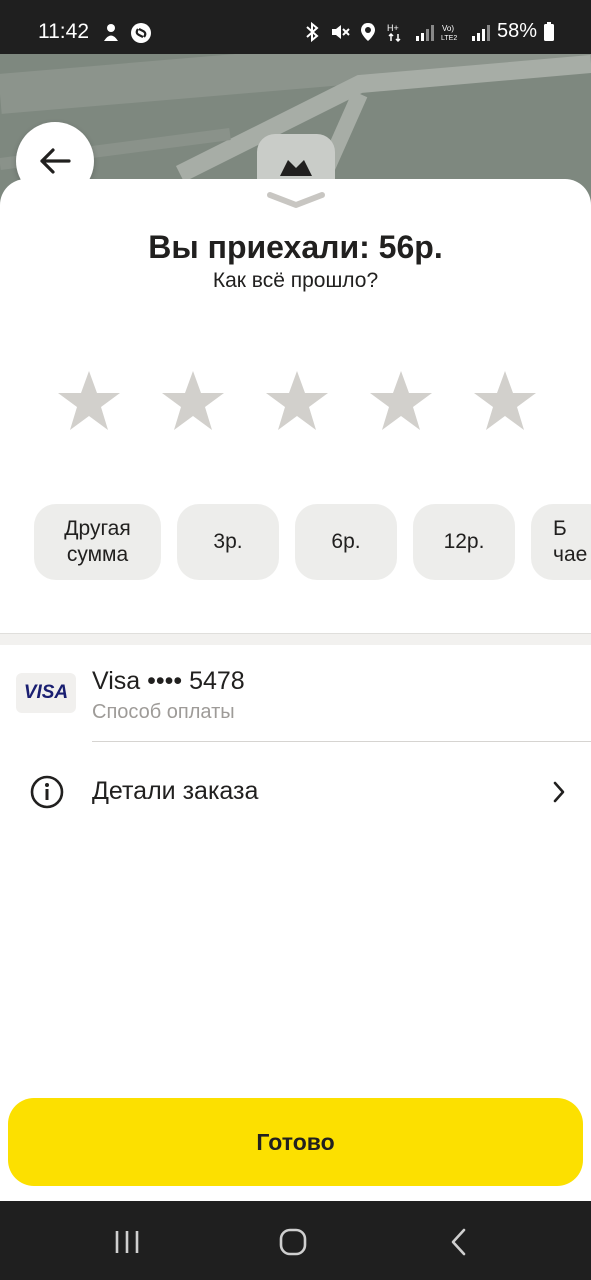 This screenshot has width=591, height=1280. I want to click on svg-text: Vo), so click(448, 28).